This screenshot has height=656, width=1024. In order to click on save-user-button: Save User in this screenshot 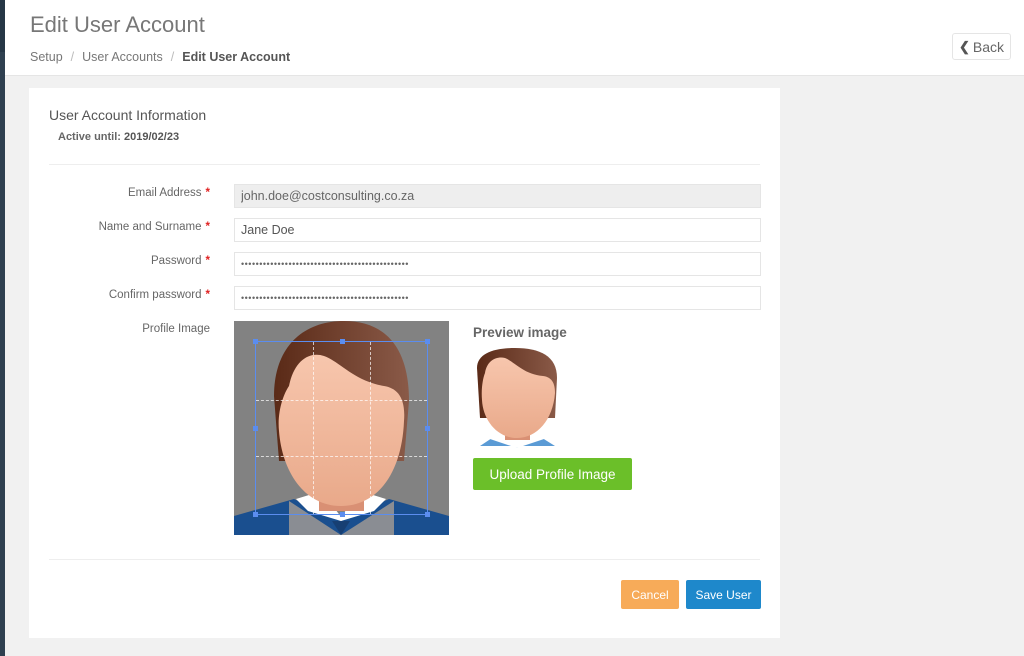, I will do `click(723, 594)`.